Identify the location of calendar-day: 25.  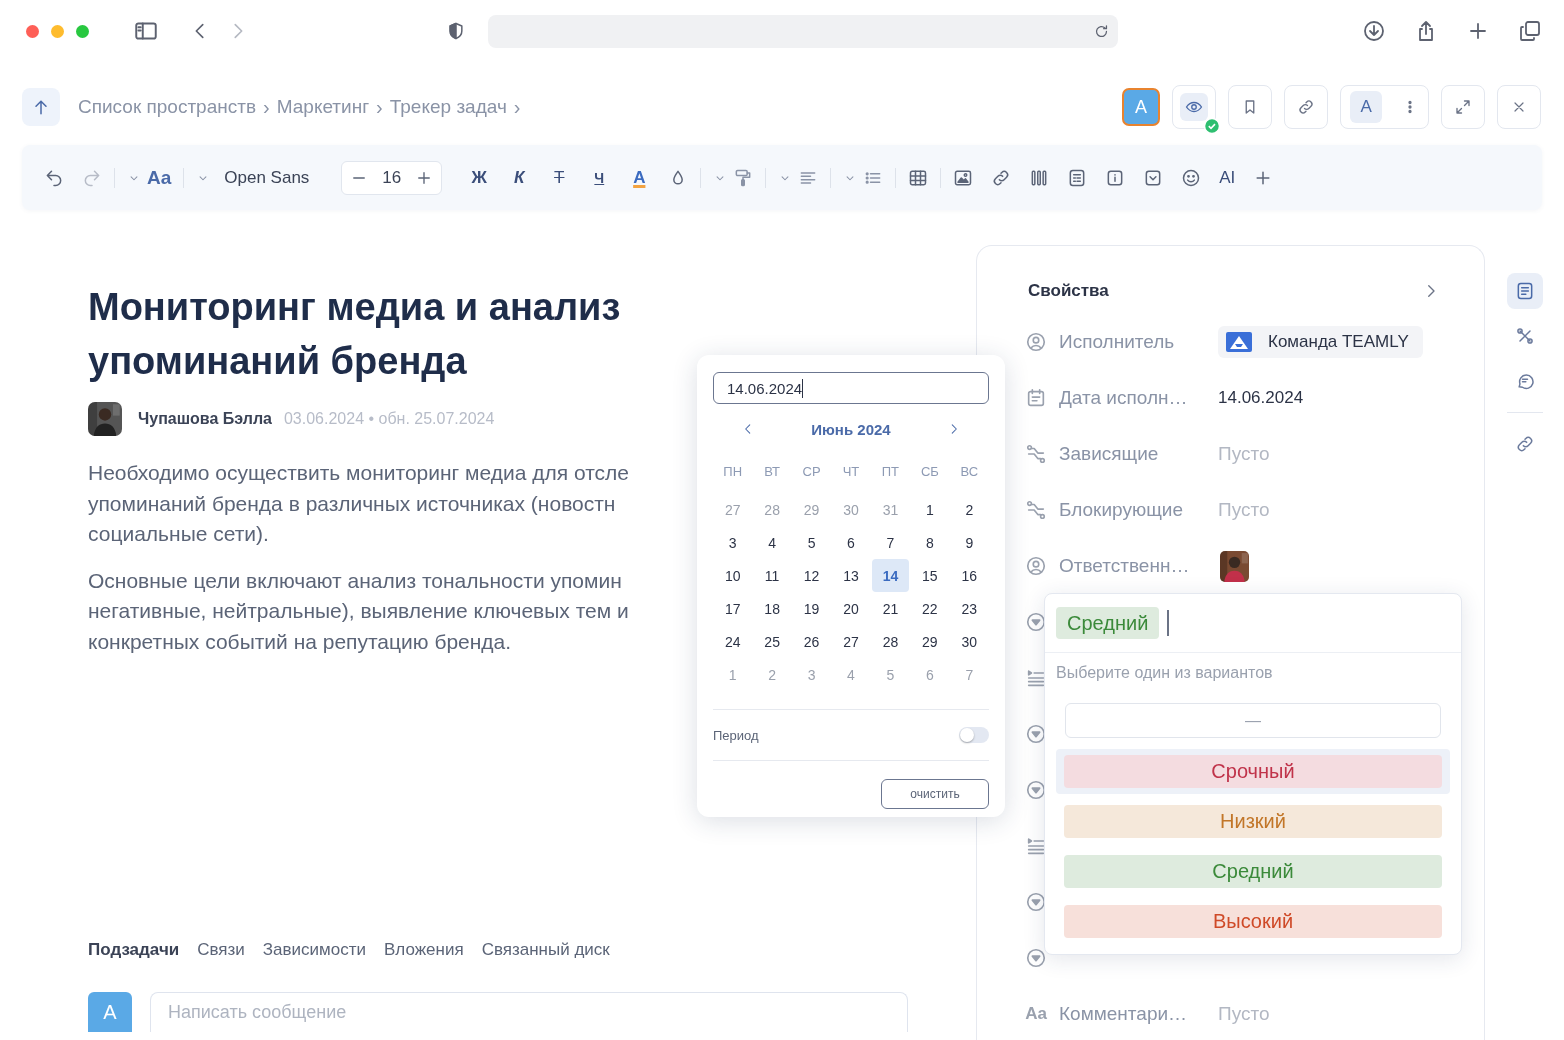
(772, 641).